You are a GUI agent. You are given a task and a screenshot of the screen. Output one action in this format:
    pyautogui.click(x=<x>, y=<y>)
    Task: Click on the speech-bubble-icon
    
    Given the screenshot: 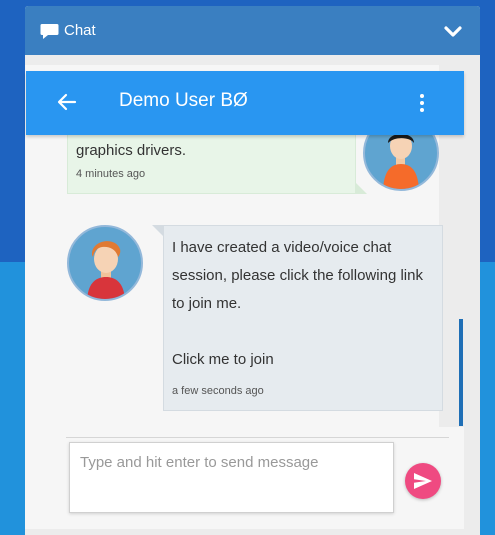 What is the action you would take?
    pyautogui.click(x=49, y=31)
    